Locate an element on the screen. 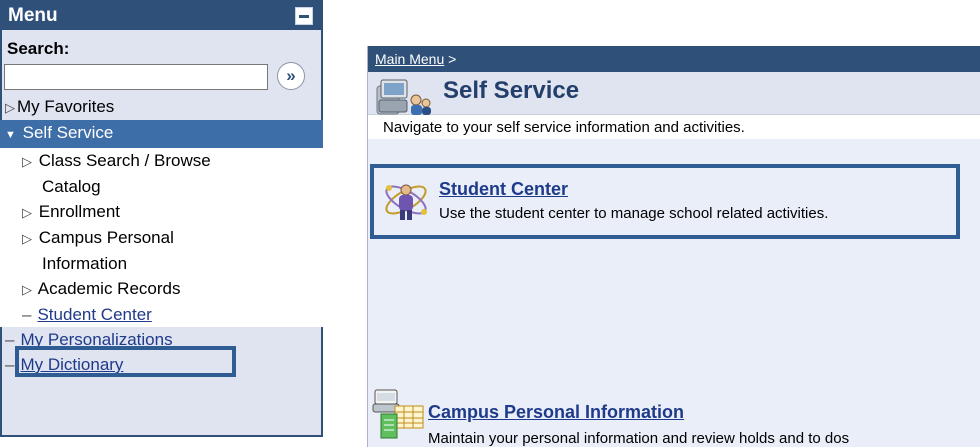  student-center-link: Student Center is located at coordinates (94, 314).